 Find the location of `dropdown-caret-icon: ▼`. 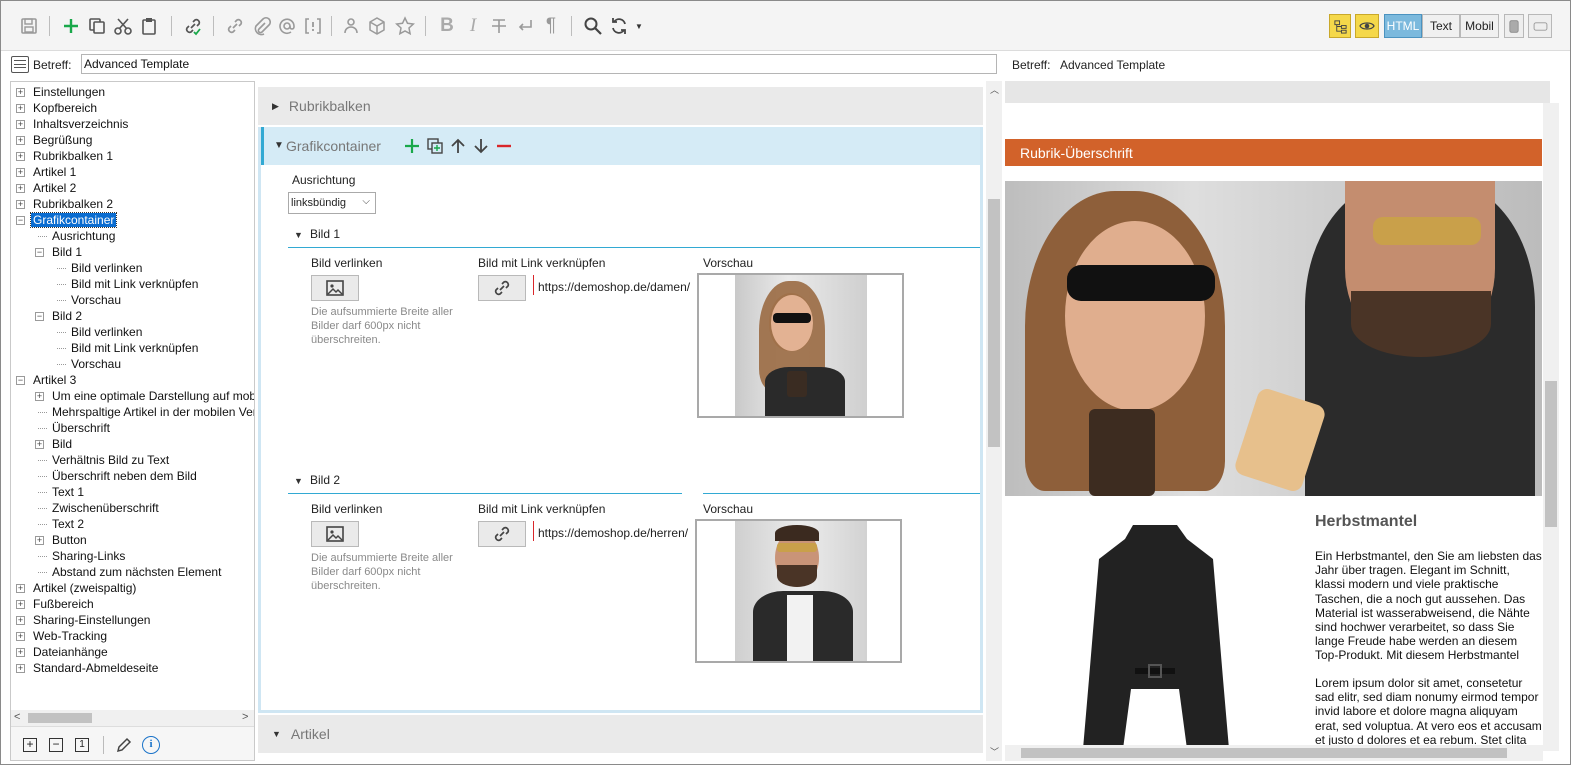

dropdown-caret-icon: ▼ is located at coordinates (639, 26).